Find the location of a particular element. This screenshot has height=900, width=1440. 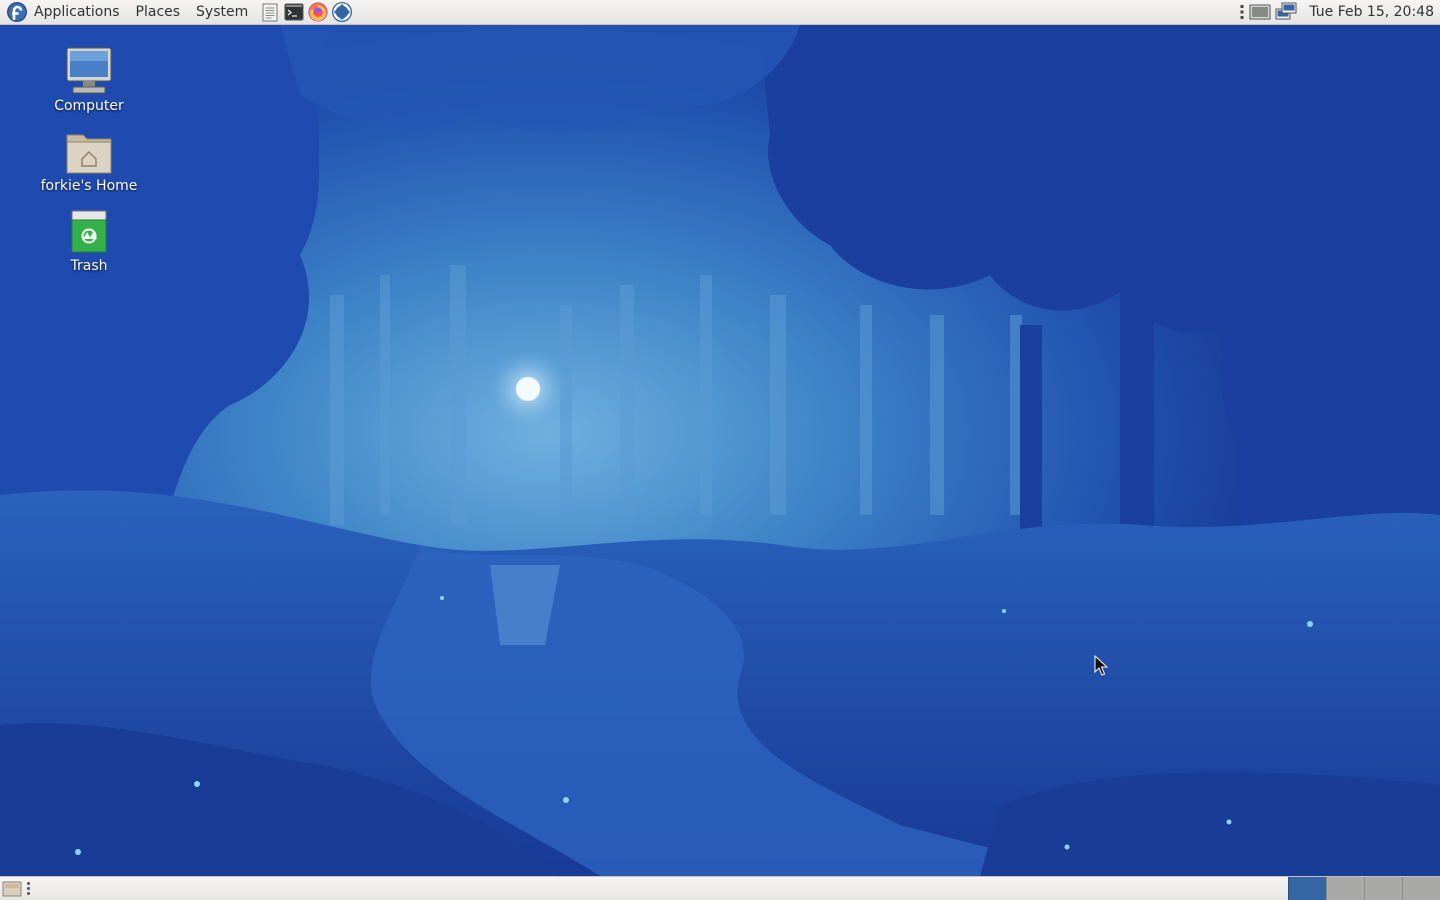

home-folder-icon is located at coordinates (89, 154).